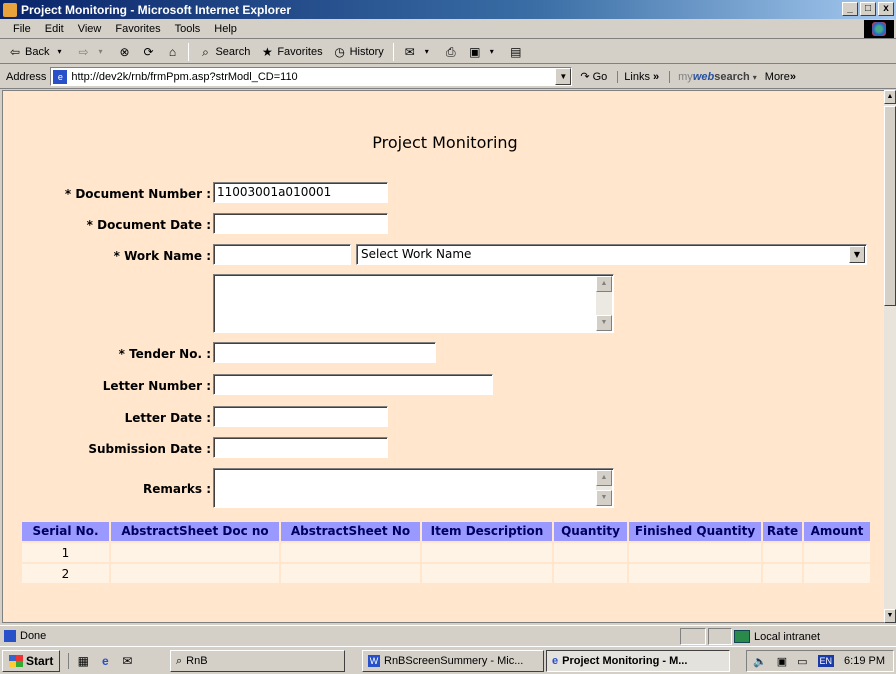 The image size is (896, 674). Describe the element at coordinates (826, 661) in the screenshot. I see `language-indicator: EN` at that location.